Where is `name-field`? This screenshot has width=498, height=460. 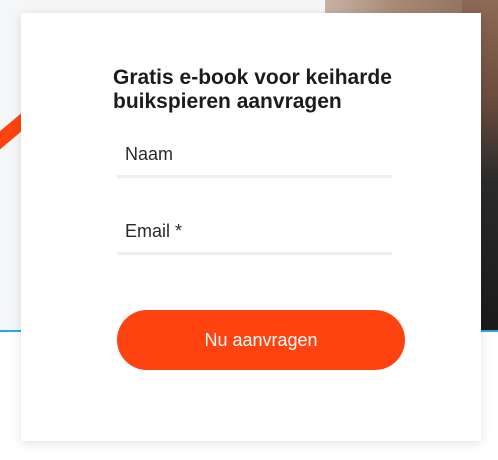
name-field is located at coordinates (254, 155).